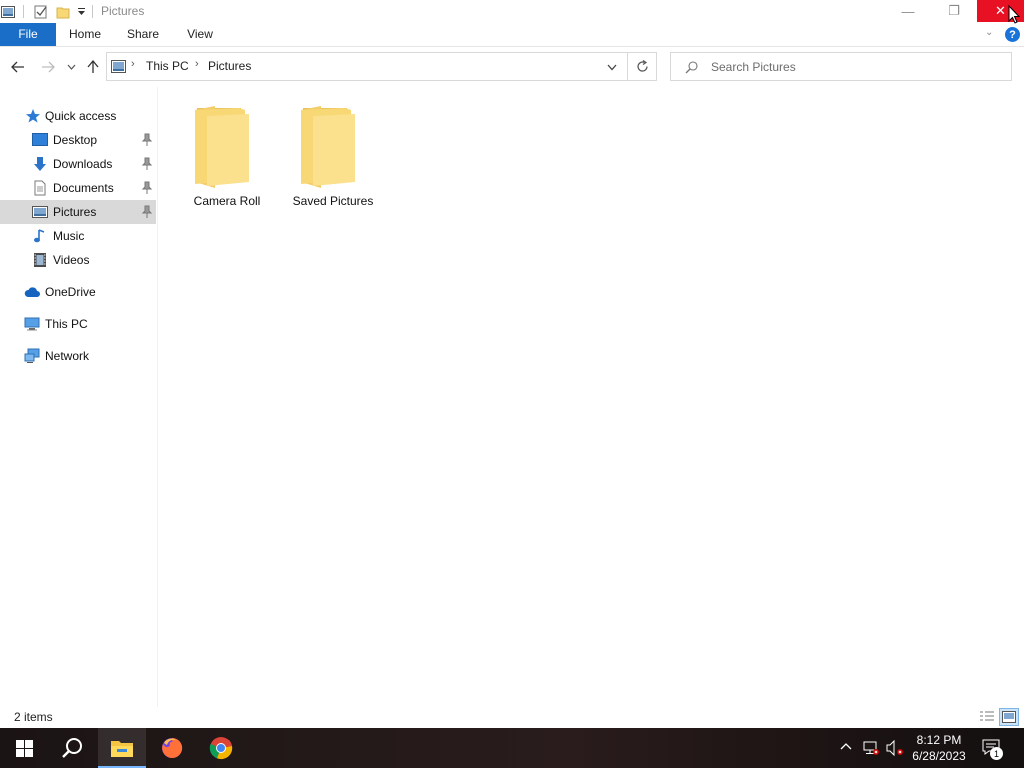 This screenshot has height=768, width=1024. Describe the element at coordinates (612, 67) in the screenshot. I see `address-history-chevron-icon` at that location.